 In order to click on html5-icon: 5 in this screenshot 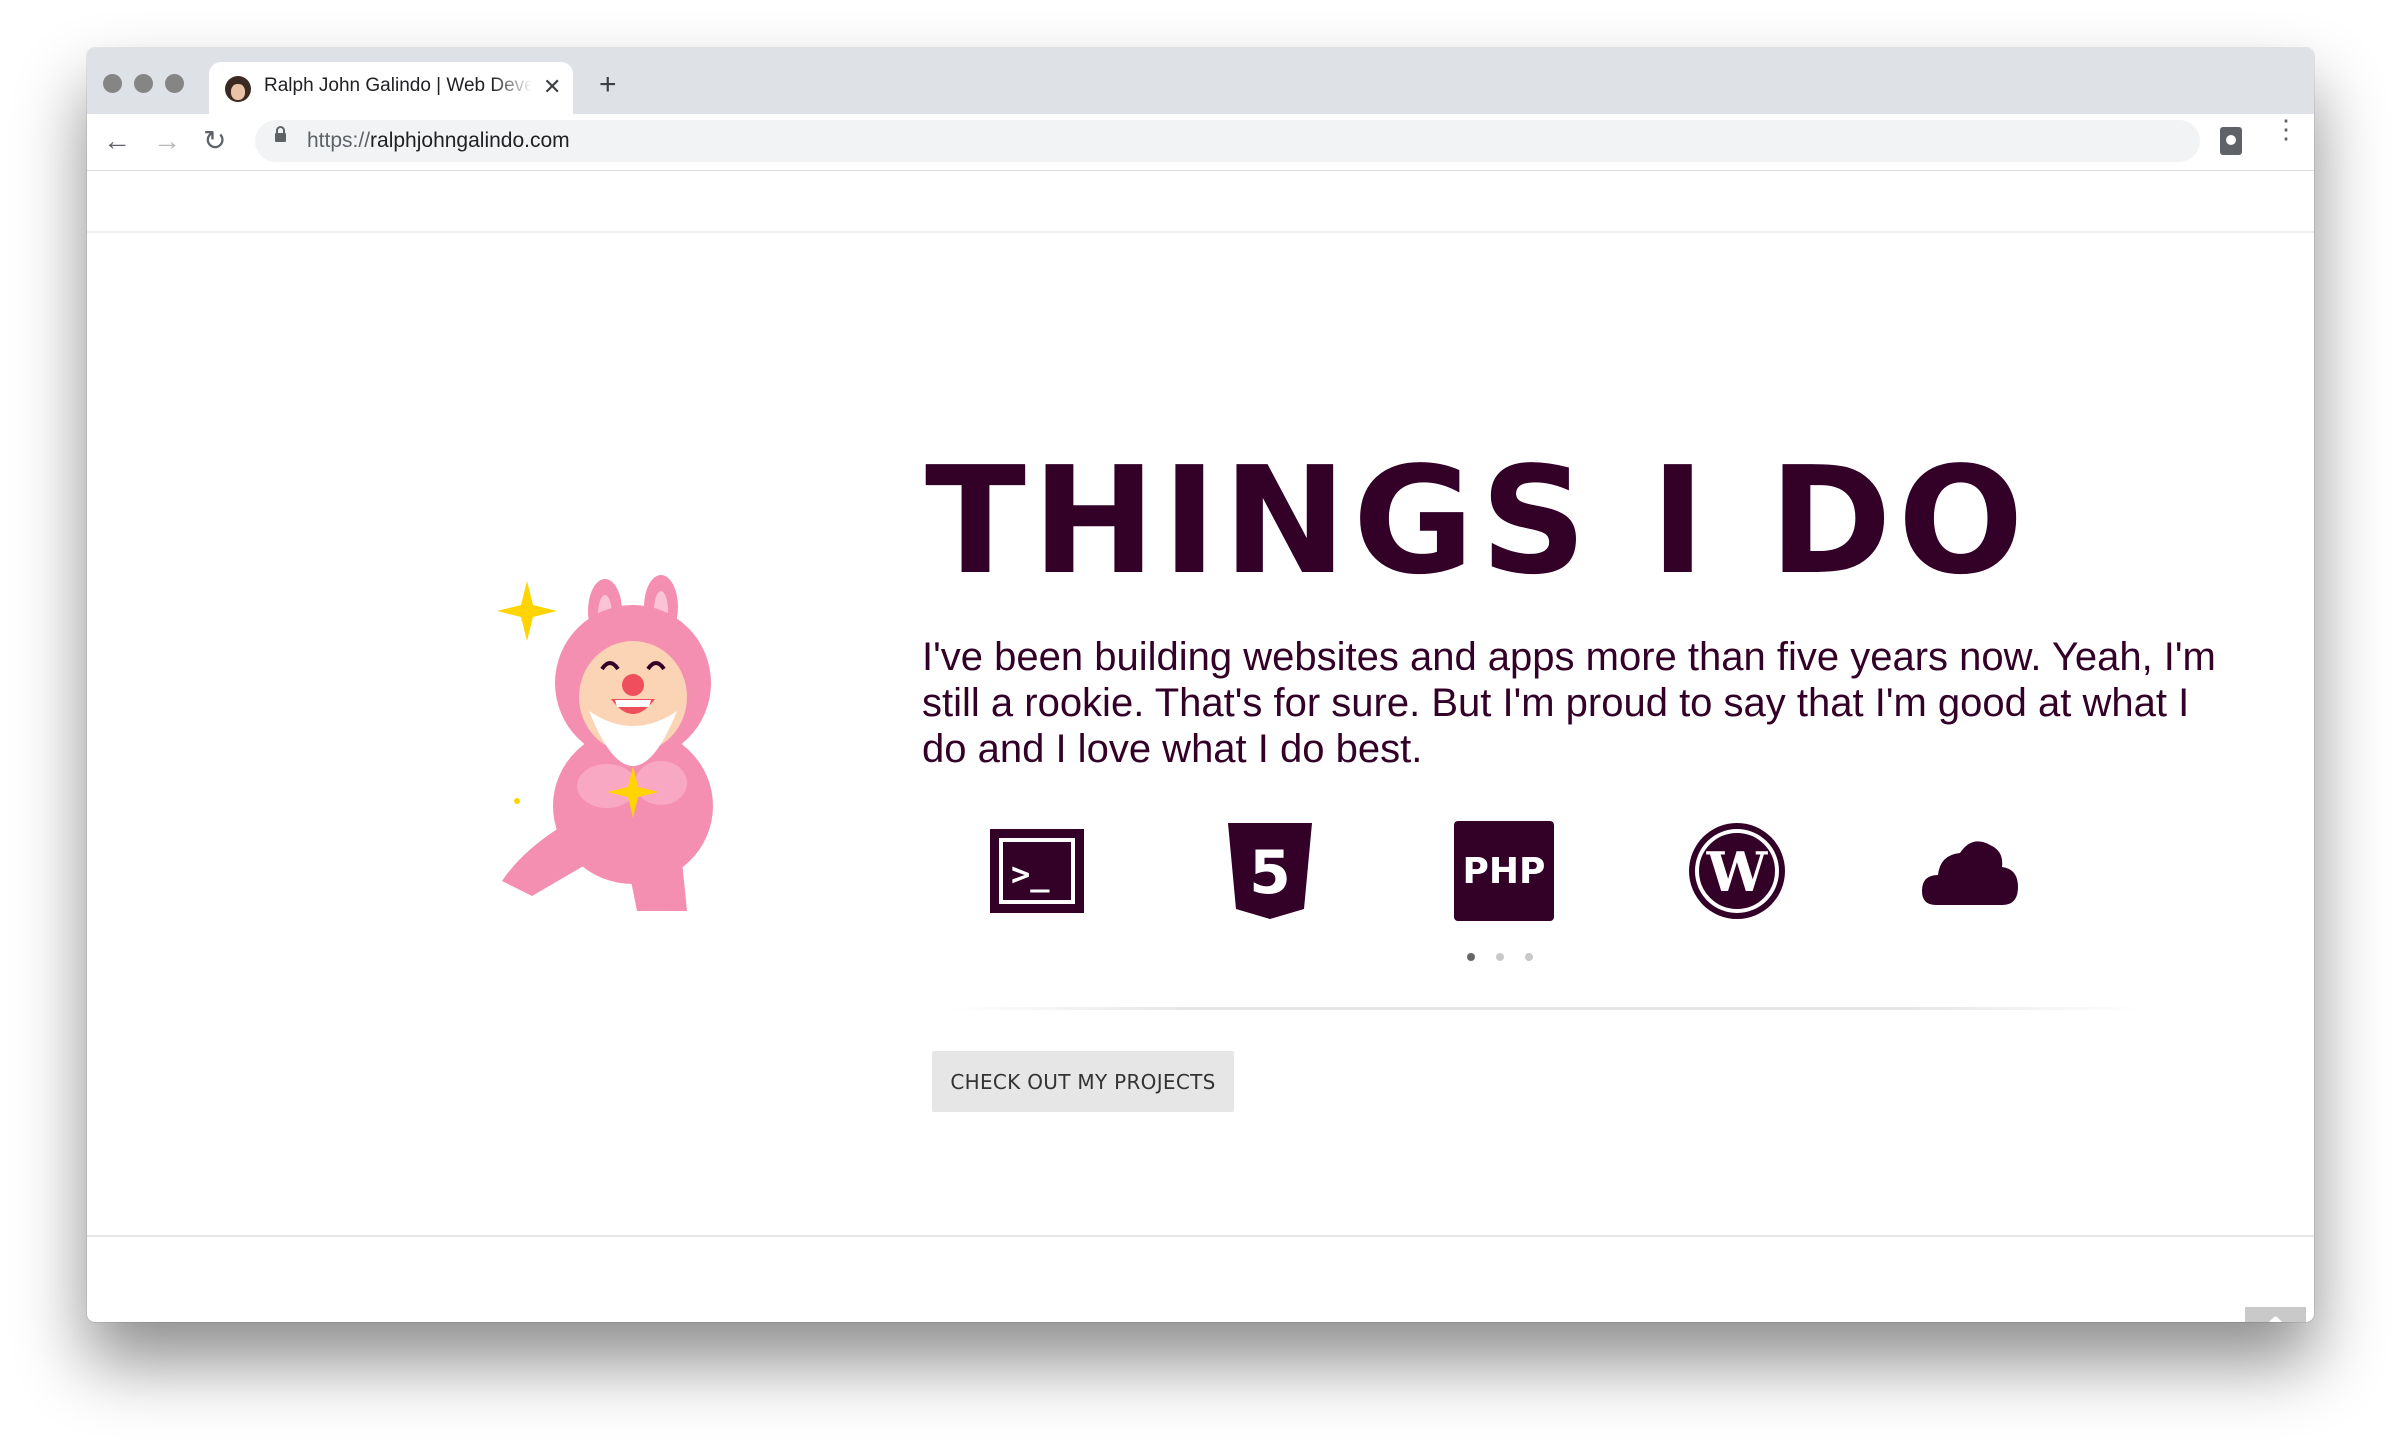, I will do `click(1270, 871)`.